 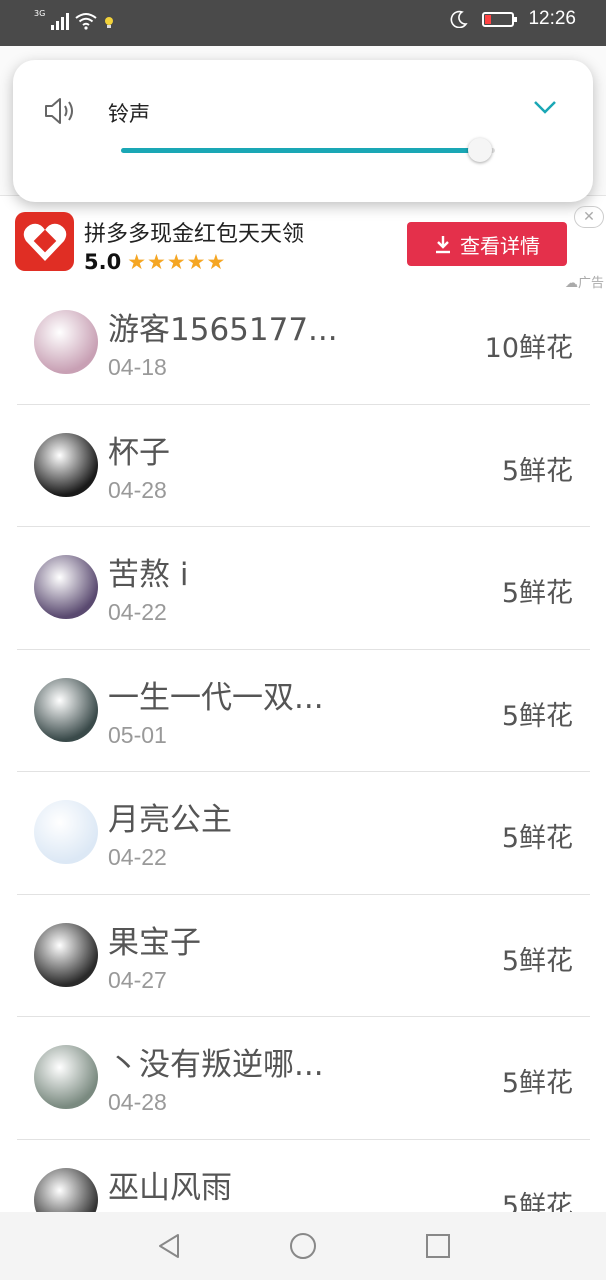 I want to click on home-icon, so click(x=303, y=1246).